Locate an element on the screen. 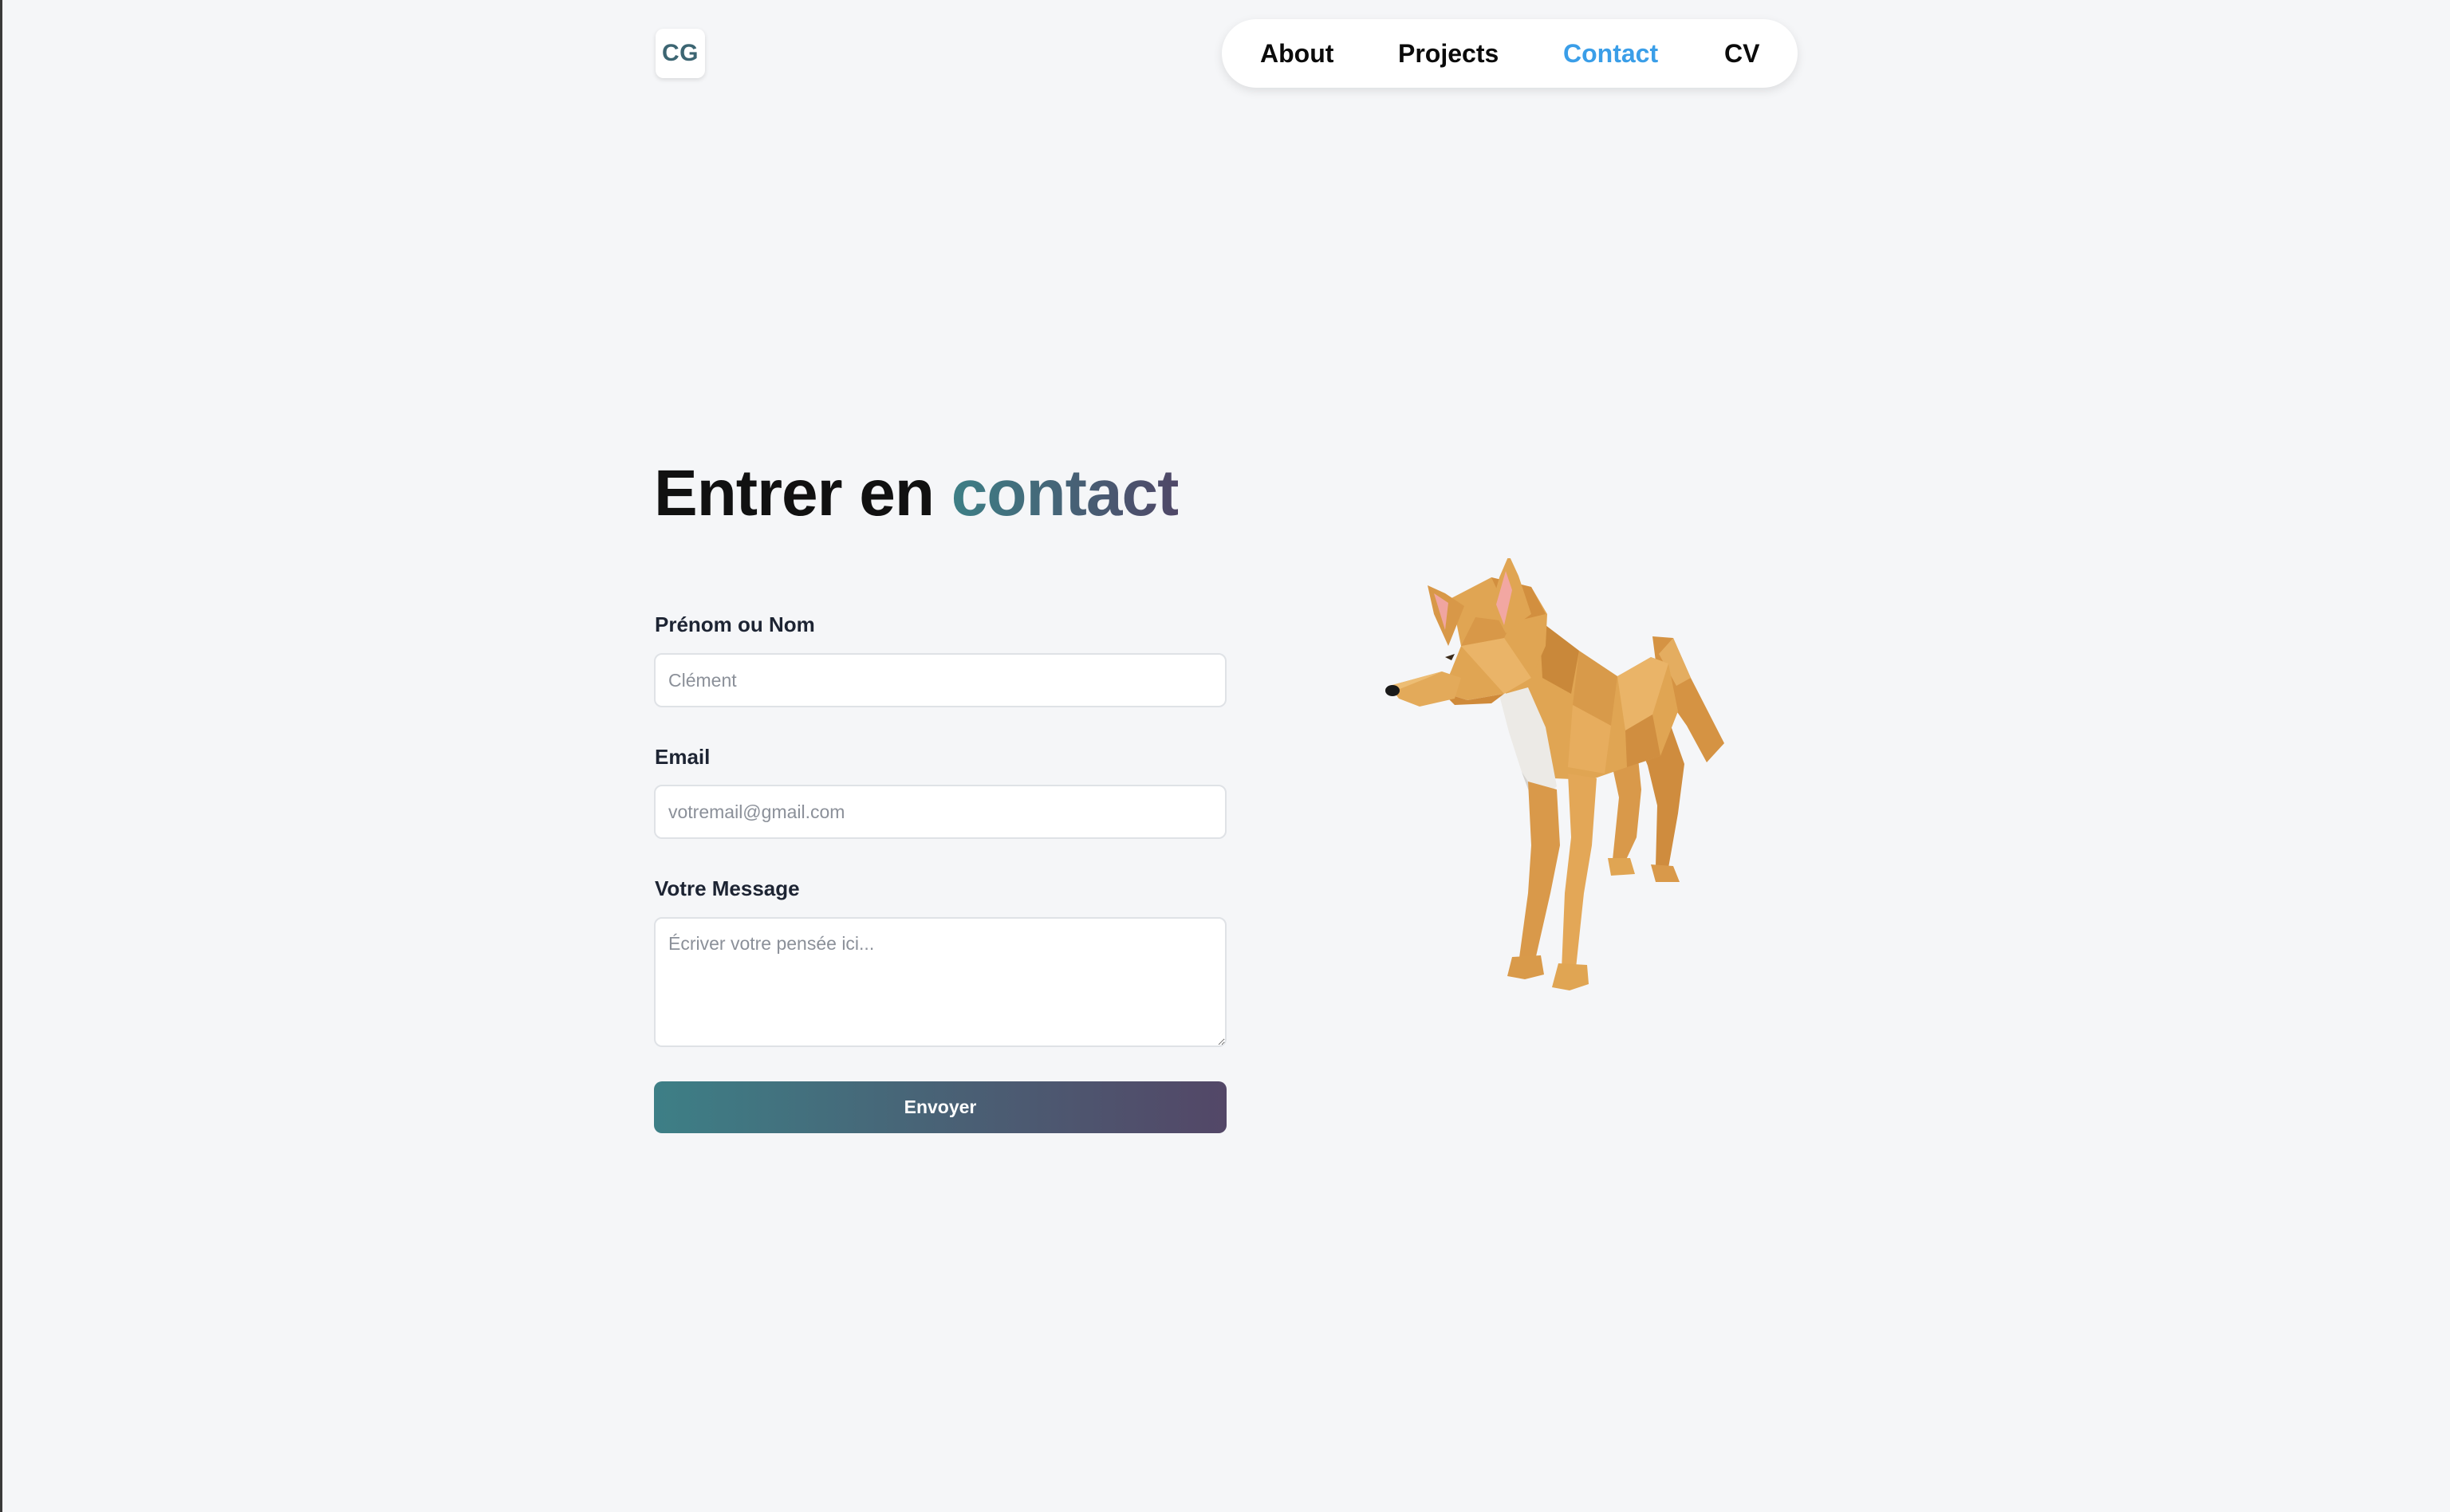  logo-badge: CG is located at coordinates (680, 53).